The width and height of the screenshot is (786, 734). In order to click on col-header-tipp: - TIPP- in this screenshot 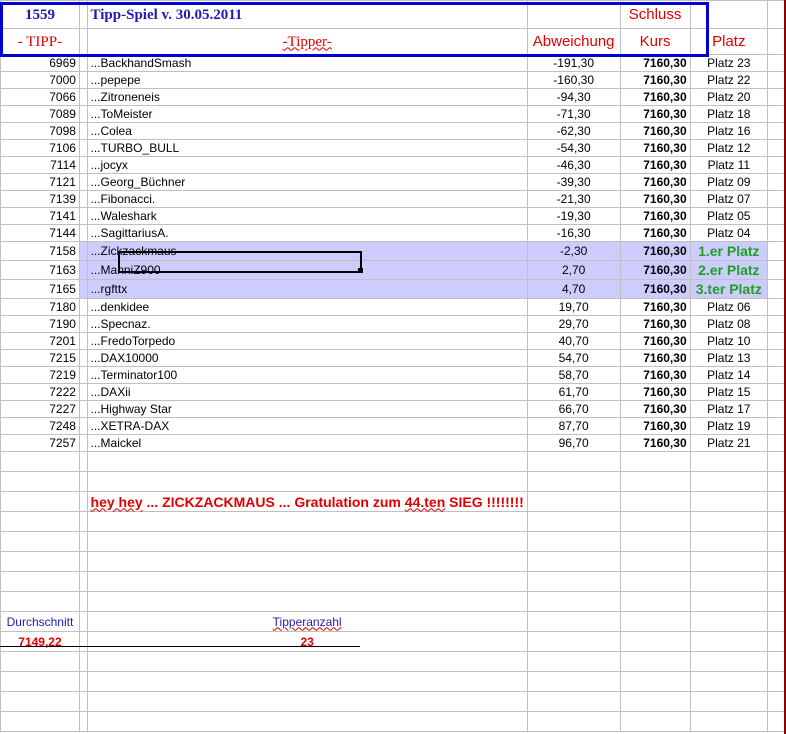, I will do `click(40, 41)`.